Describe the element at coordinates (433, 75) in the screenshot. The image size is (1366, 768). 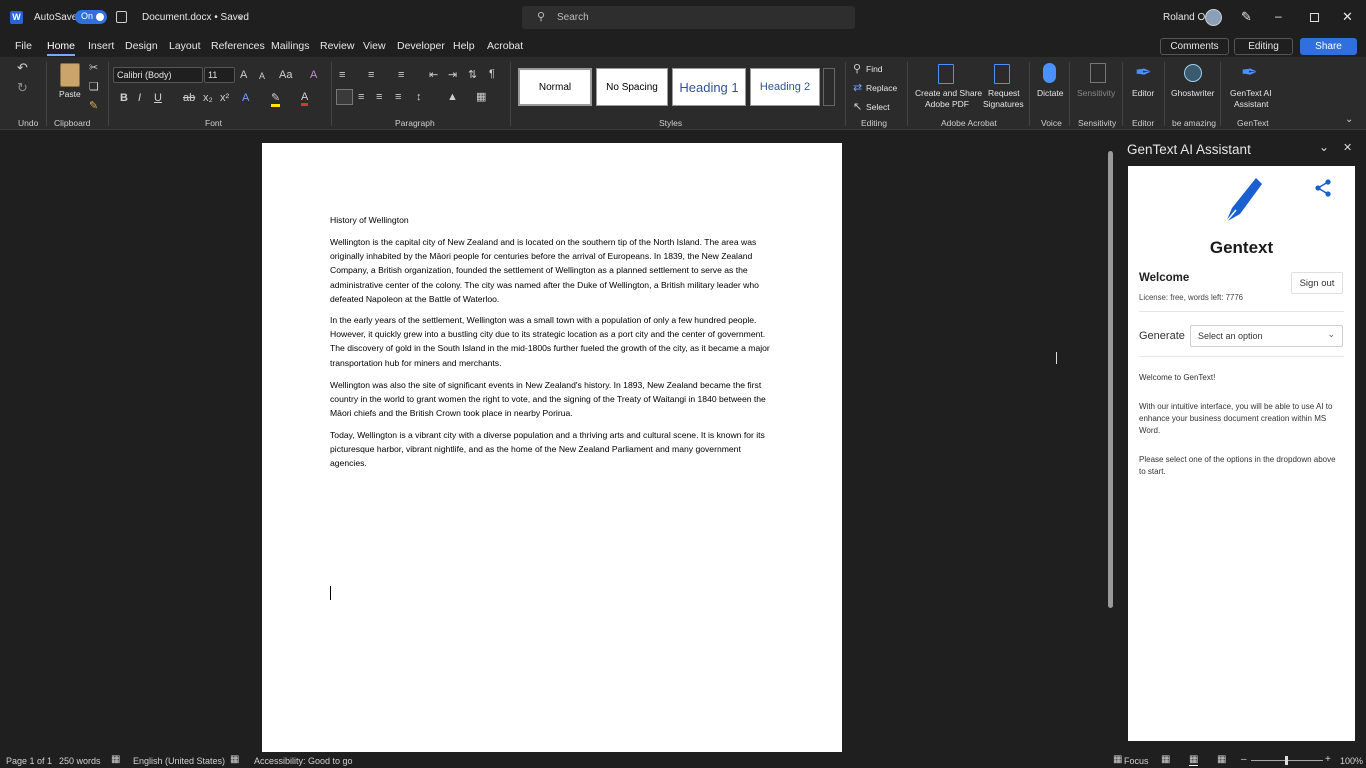
I see `decrease-indent-icon: ⇤` at that location.